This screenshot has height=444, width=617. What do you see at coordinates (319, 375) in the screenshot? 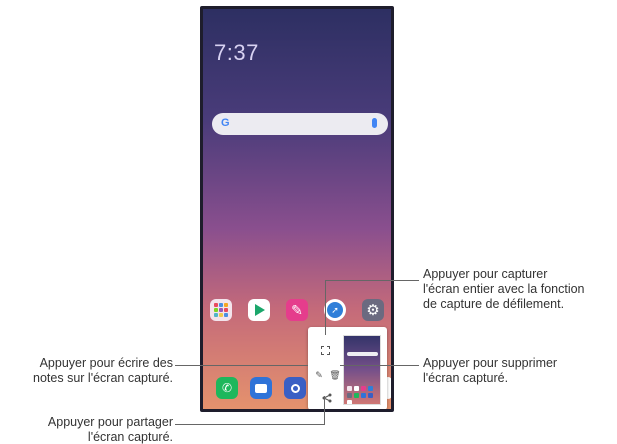
I see `edit-pen-icon: ✎` at bounding box center [319, 375].